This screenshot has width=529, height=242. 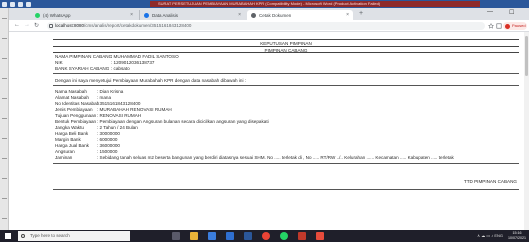 I want to click on clock: 15:16 10/07/2021, so click(x=517, y=236).